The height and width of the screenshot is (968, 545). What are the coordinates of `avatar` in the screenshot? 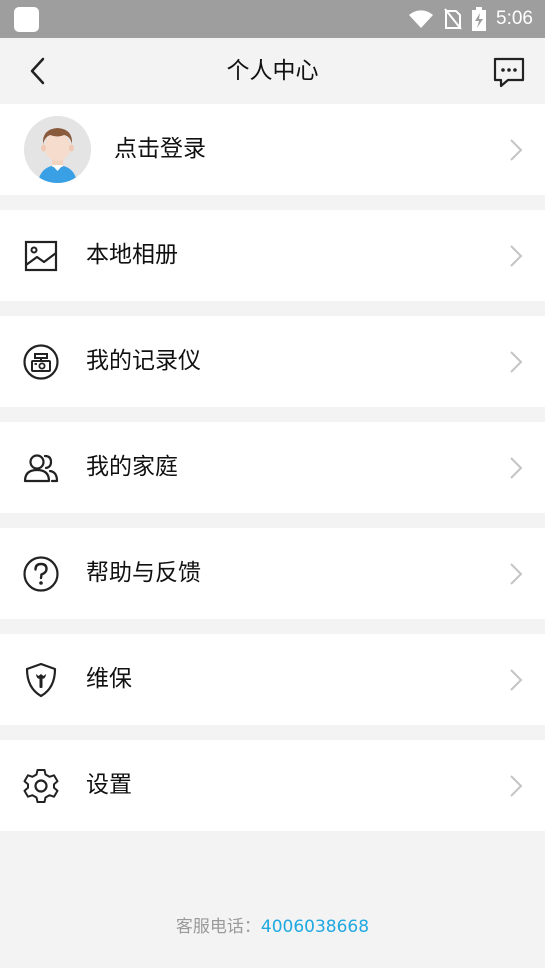 It's located at (57, 149).